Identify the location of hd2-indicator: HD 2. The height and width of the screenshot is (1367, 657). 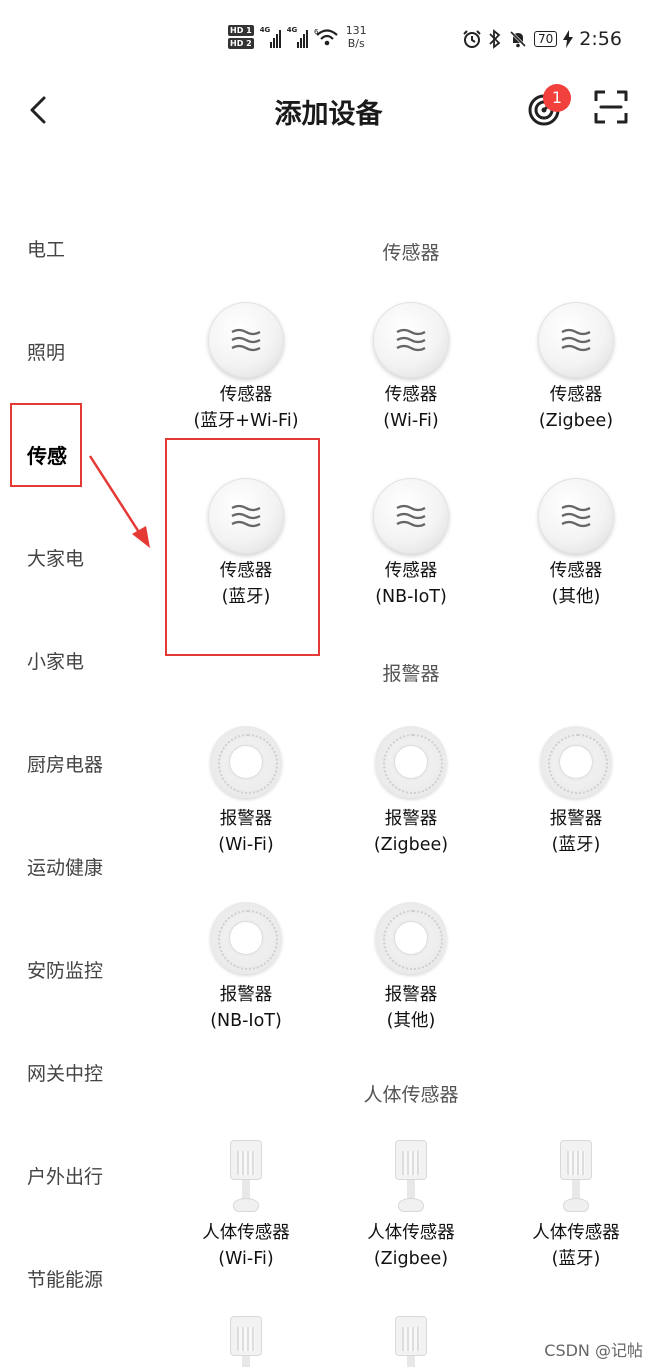
(241, 43).